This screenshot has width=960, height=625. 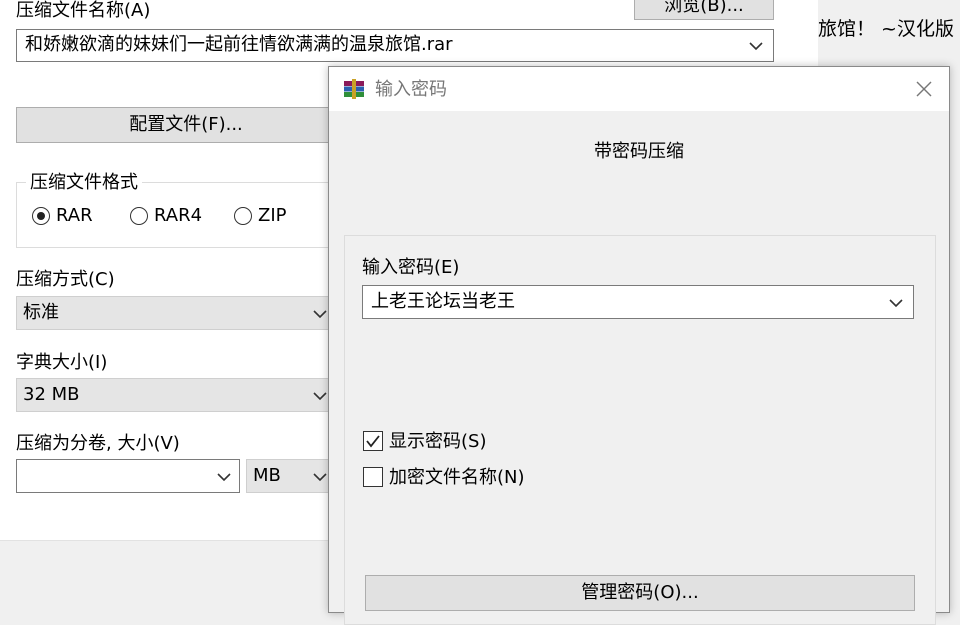 I want to click on show-password-checkbox, so click(x=373, y=441).